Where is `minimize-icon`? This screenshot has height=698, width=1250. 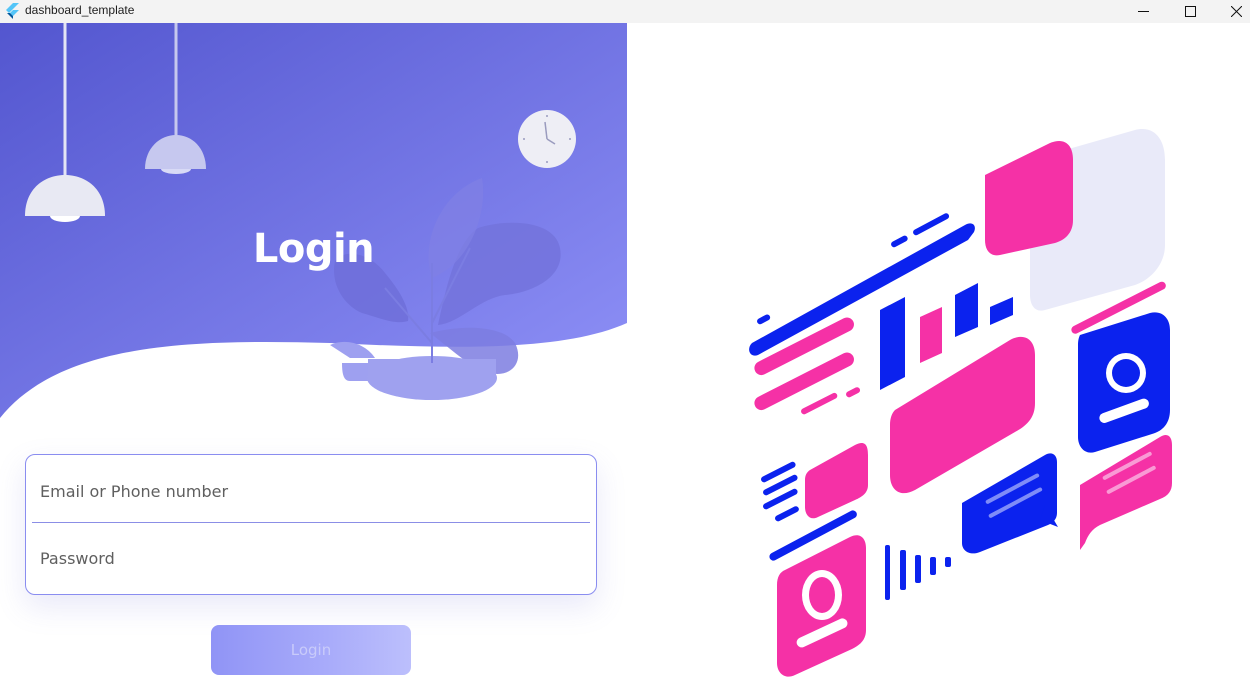
minimize-icon is located at coordinates (1143, 11).